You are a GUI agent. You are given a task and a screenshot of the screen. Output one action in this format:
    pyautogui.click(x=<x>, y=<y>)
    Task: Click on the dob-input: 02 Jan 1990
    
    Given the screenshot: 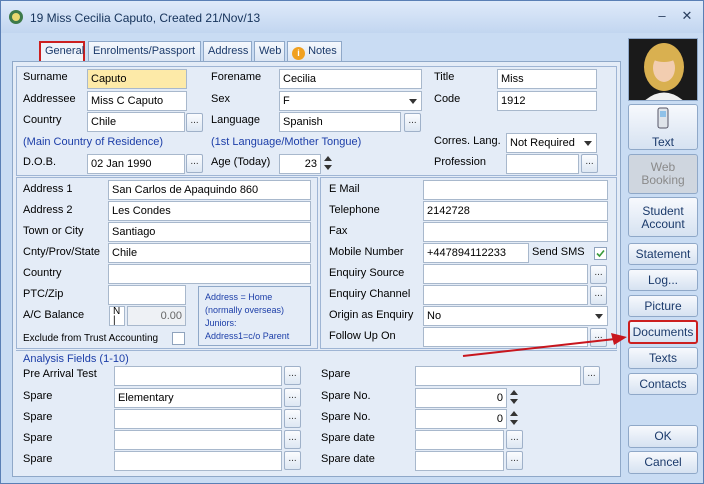 What is the action you would take?
    pyautogui.click(x=136, y=164)
    